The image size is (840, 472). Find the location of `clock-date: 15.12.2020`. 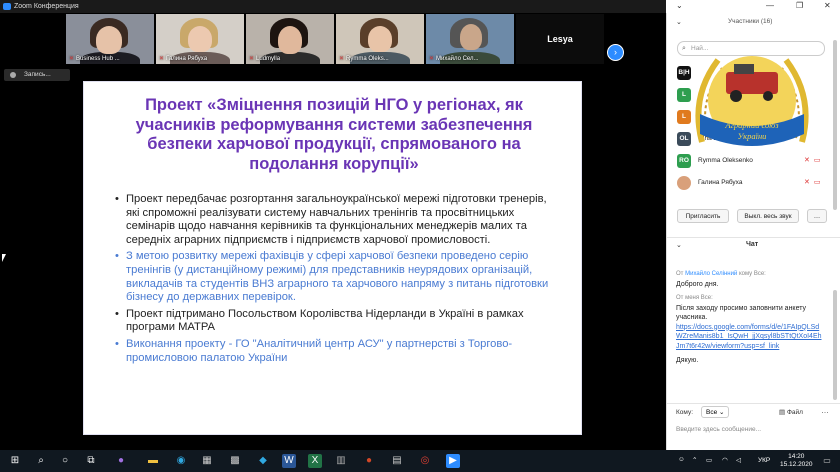

clock-date: 15.12.2020 is located at coordinates (796, 464).